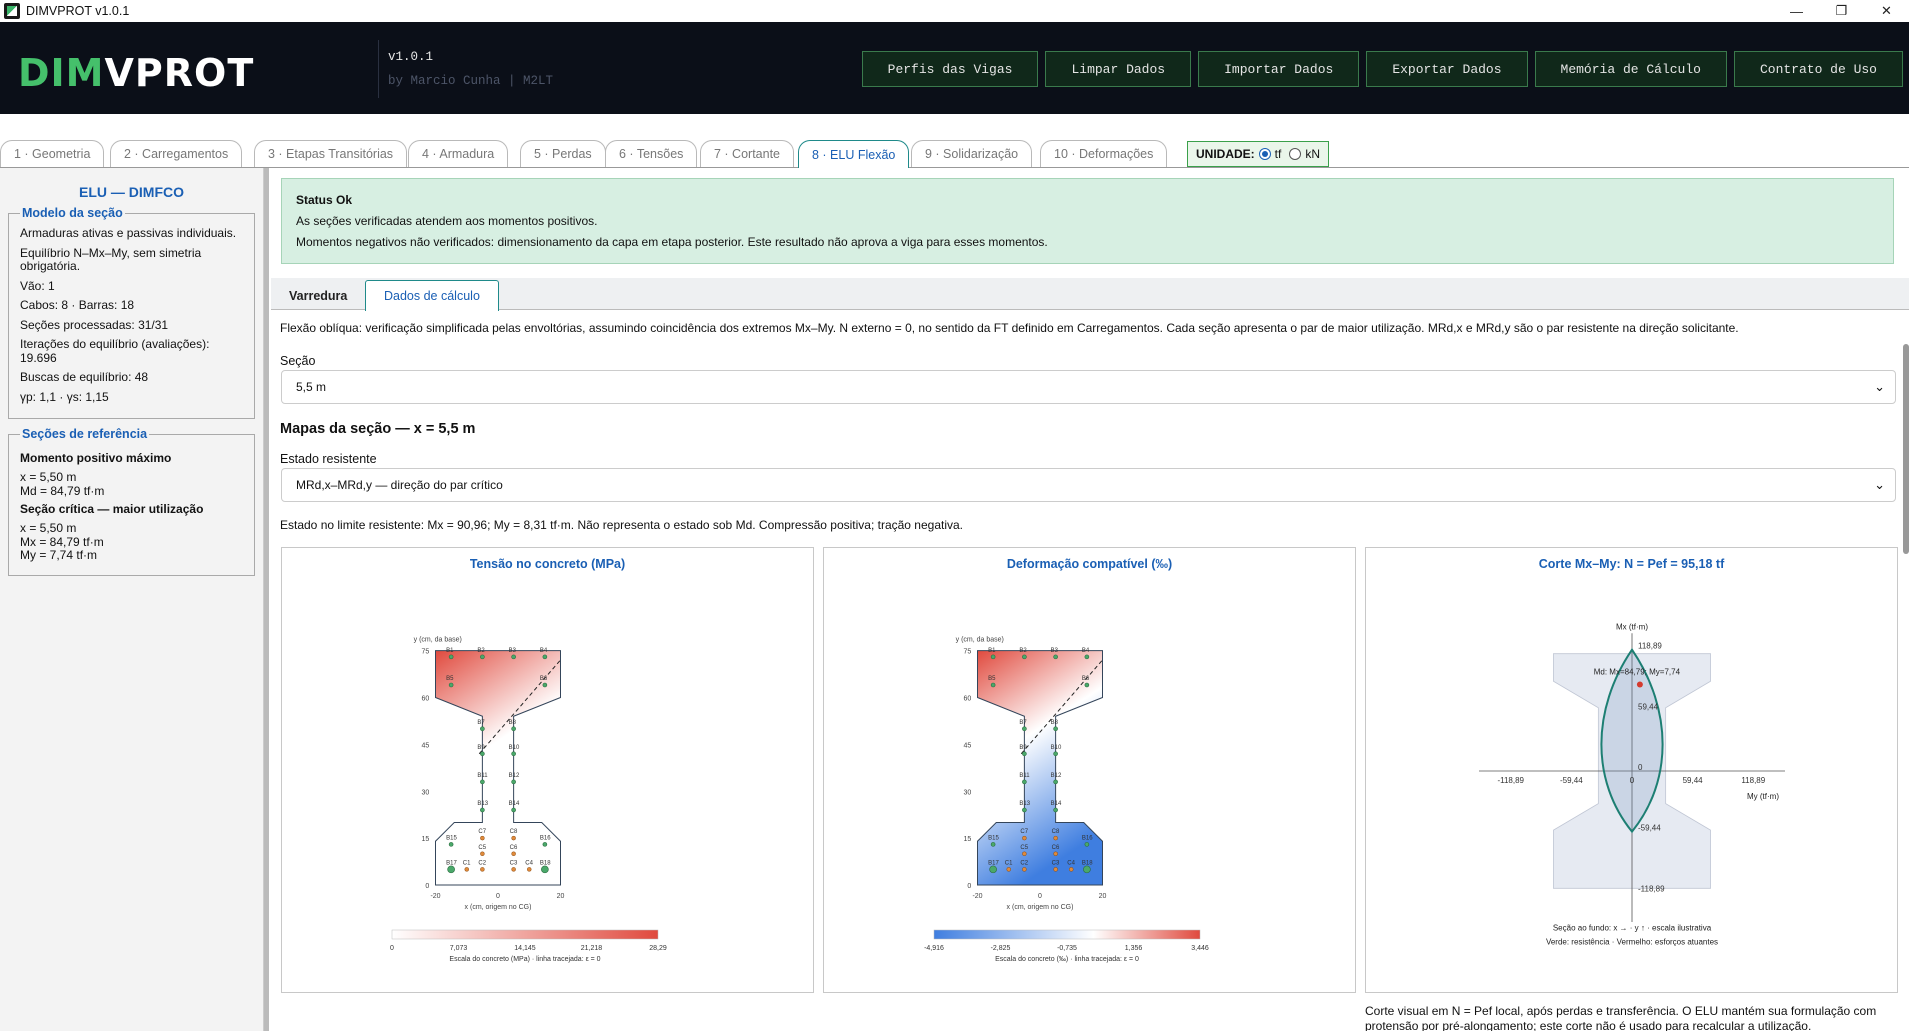  What do you see at coordinates (954, 11) in the screenshot?
I see `window-titlebar: DIMVPROT v1.0.1 — ❐ ✕` at bounding box center [954, 11].